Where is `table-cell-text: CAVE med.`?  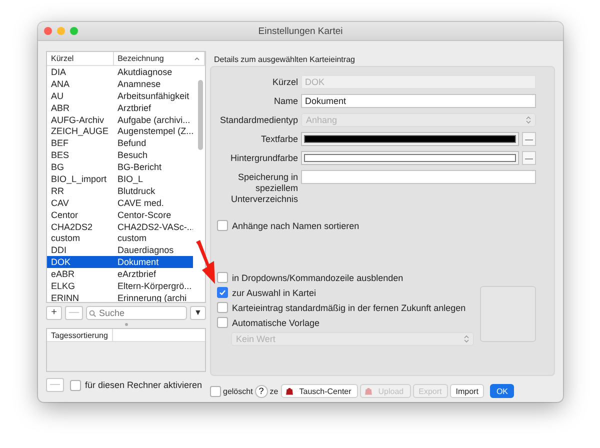 table-cell-text: CAVE med. is located at coordinates (140, 203).